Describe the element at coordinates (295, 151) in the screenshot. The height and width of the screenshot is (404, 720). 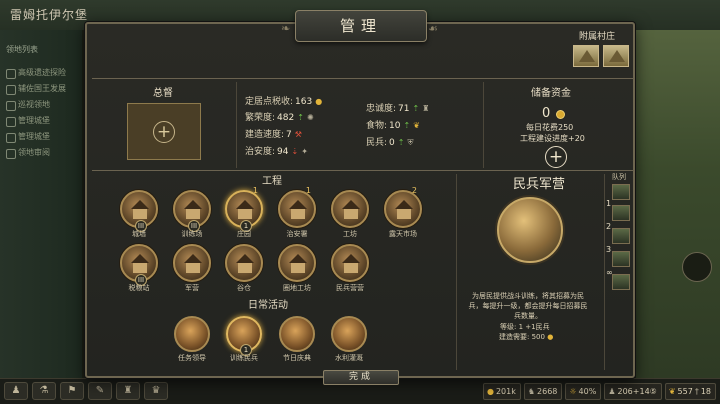
I see `decrease-icon: ⇣` at that location.